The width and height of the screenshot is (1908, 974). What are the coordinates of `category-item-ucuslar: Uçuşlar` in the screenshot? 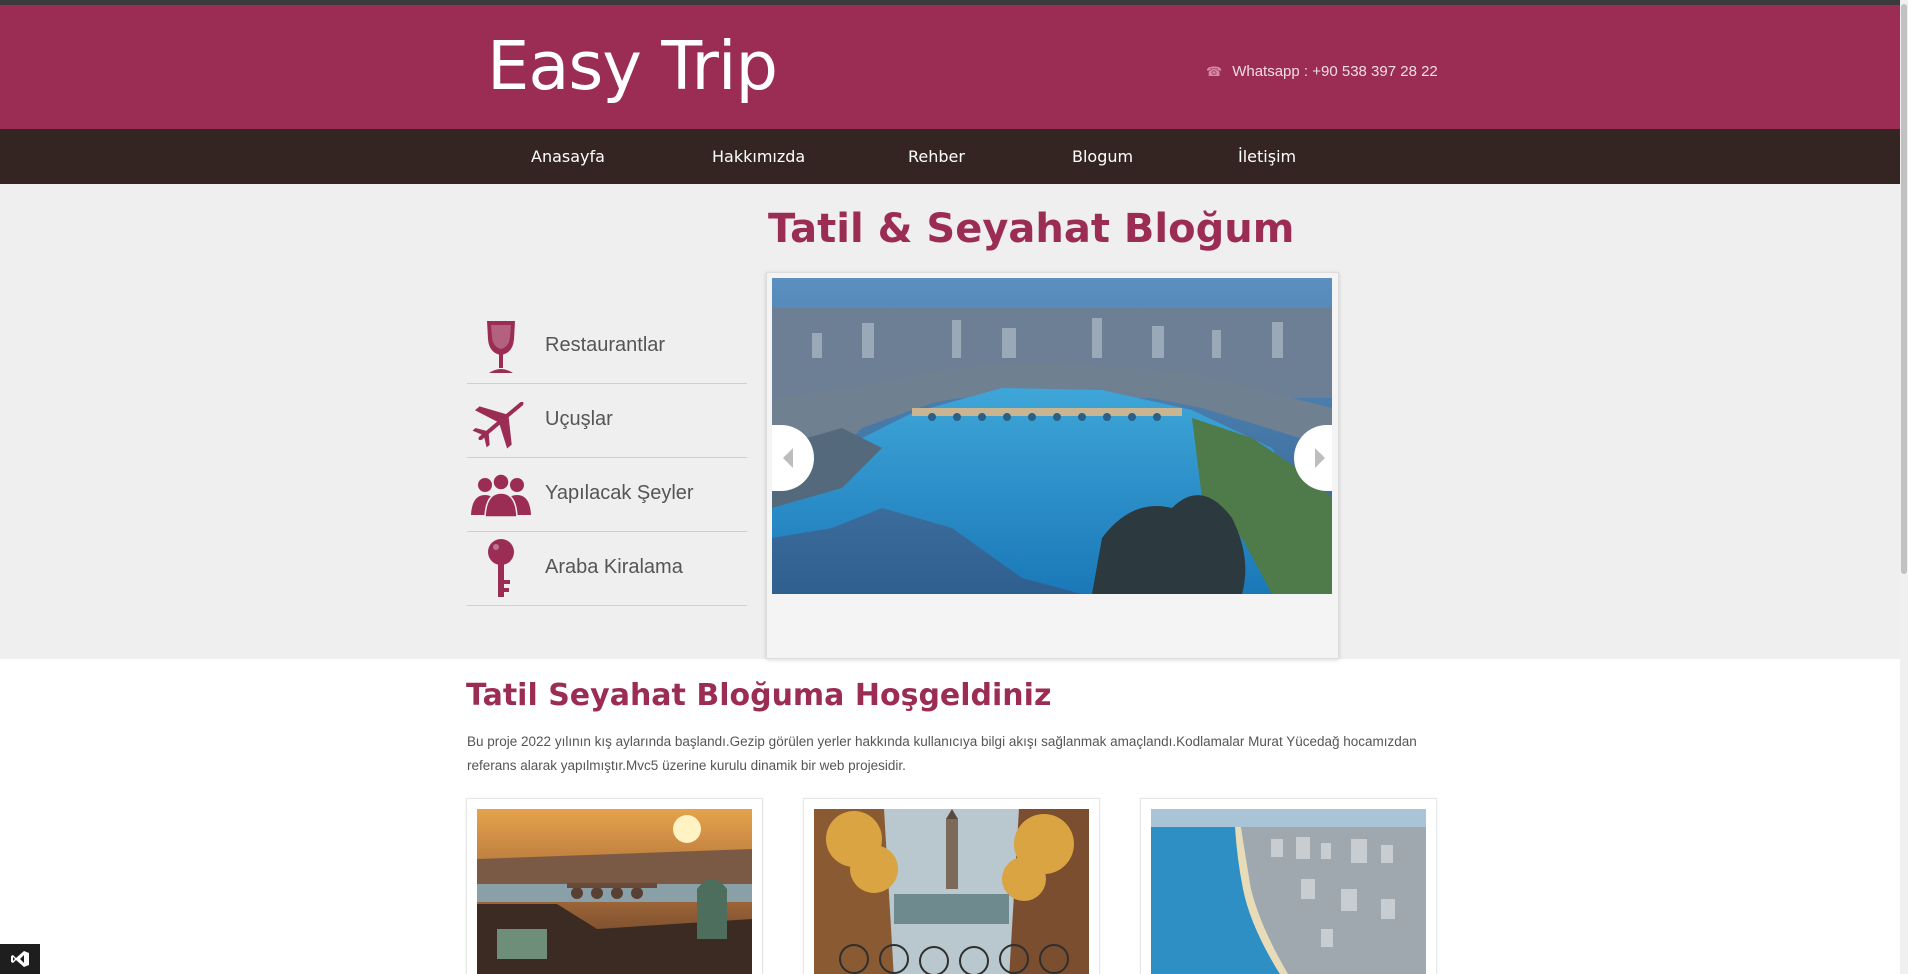 It's located at (607, 421).